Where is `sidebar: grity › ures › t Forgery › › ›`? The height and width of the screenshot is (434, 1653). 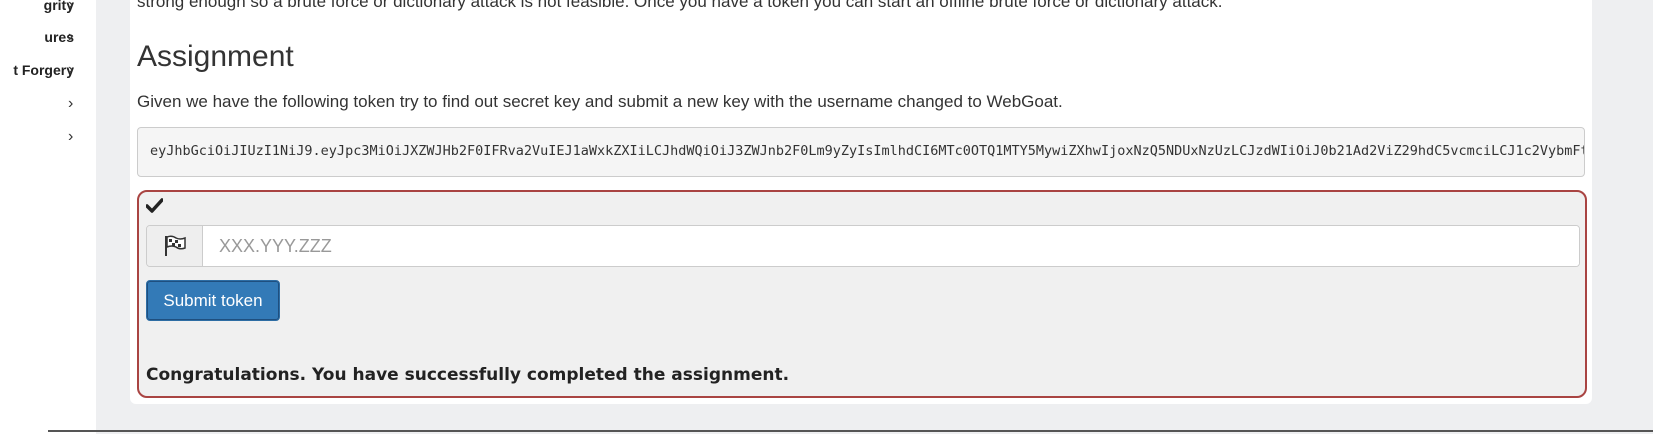 sidebar: grity › ures › t Forgery › › › is located at coordinates (48, 217).